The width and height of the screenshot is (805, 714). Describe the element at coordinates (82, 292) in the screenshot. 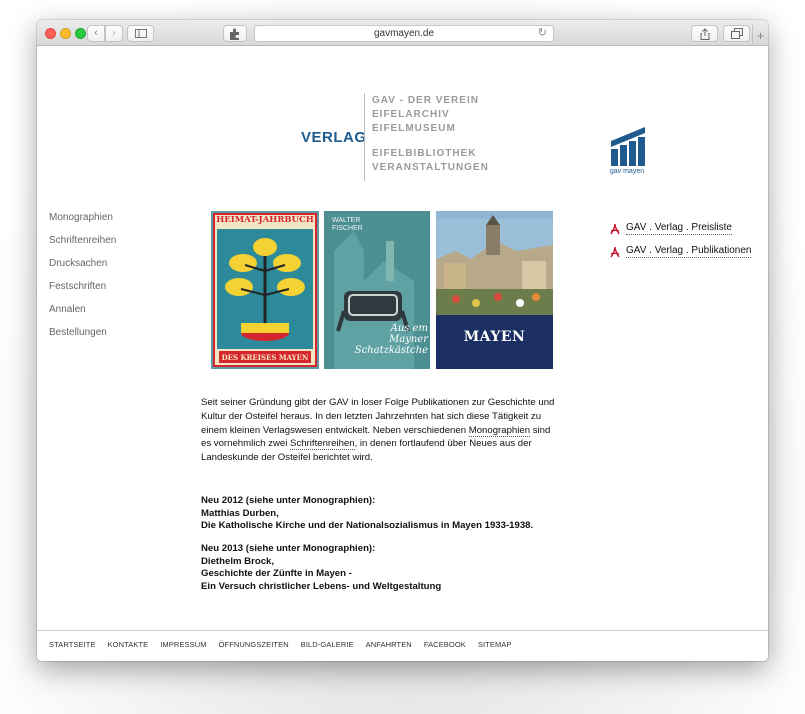

I see `sidebar-item-festschriften: Festschriften` at that location.